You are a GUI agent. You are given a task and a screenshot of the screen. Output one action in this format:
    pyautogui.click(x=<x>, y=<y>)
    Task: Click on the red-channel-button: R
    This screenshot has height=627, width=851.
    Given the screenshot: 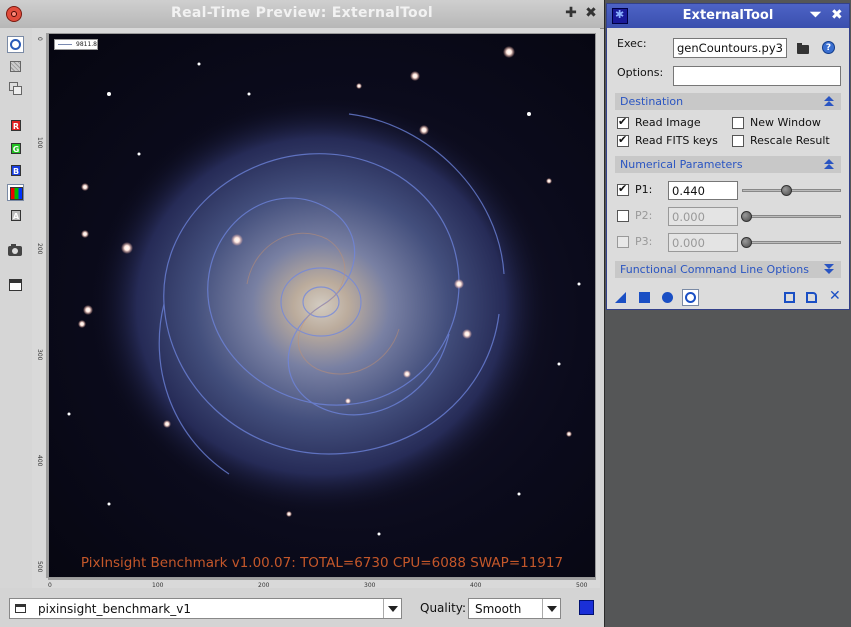 What is the action you would take?
    pyautogui.click(x=15, y=125)
    